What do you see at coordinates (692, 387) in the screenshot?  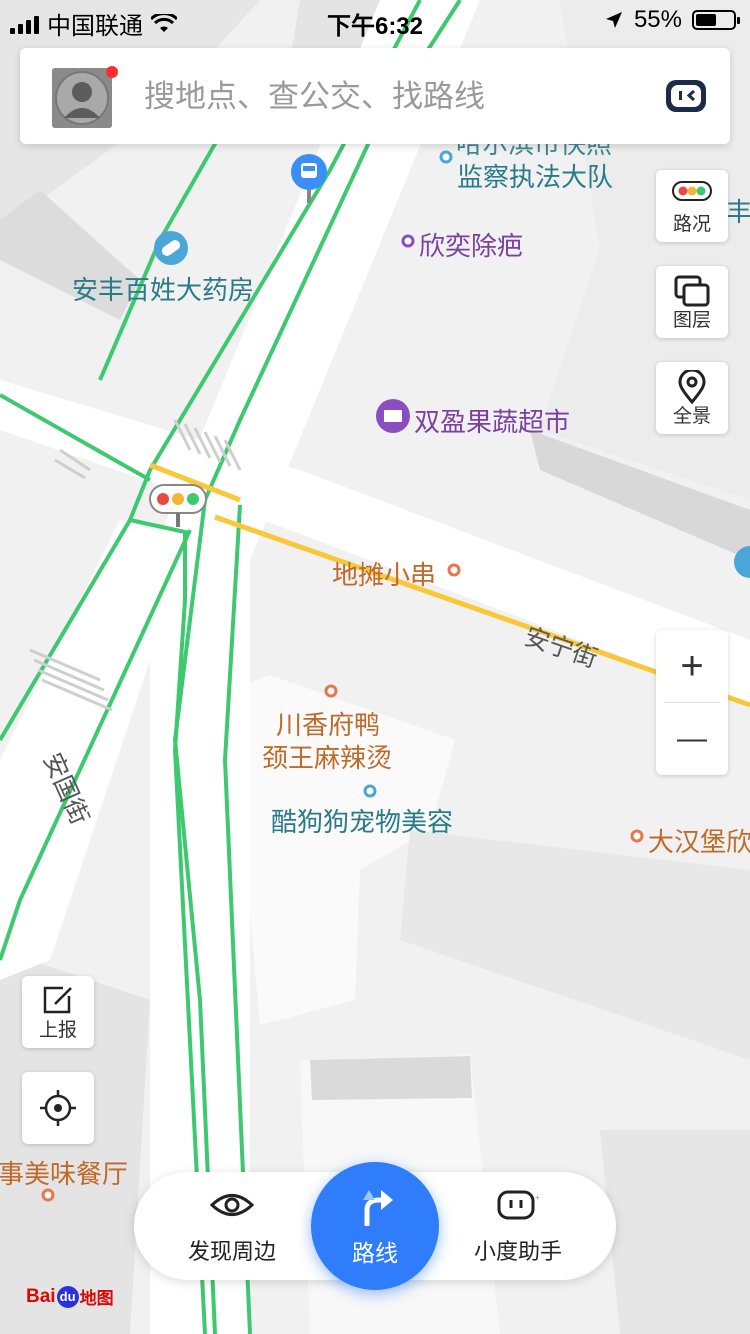 I see `panorama-pin-icon` at bounding box center [692, 387].